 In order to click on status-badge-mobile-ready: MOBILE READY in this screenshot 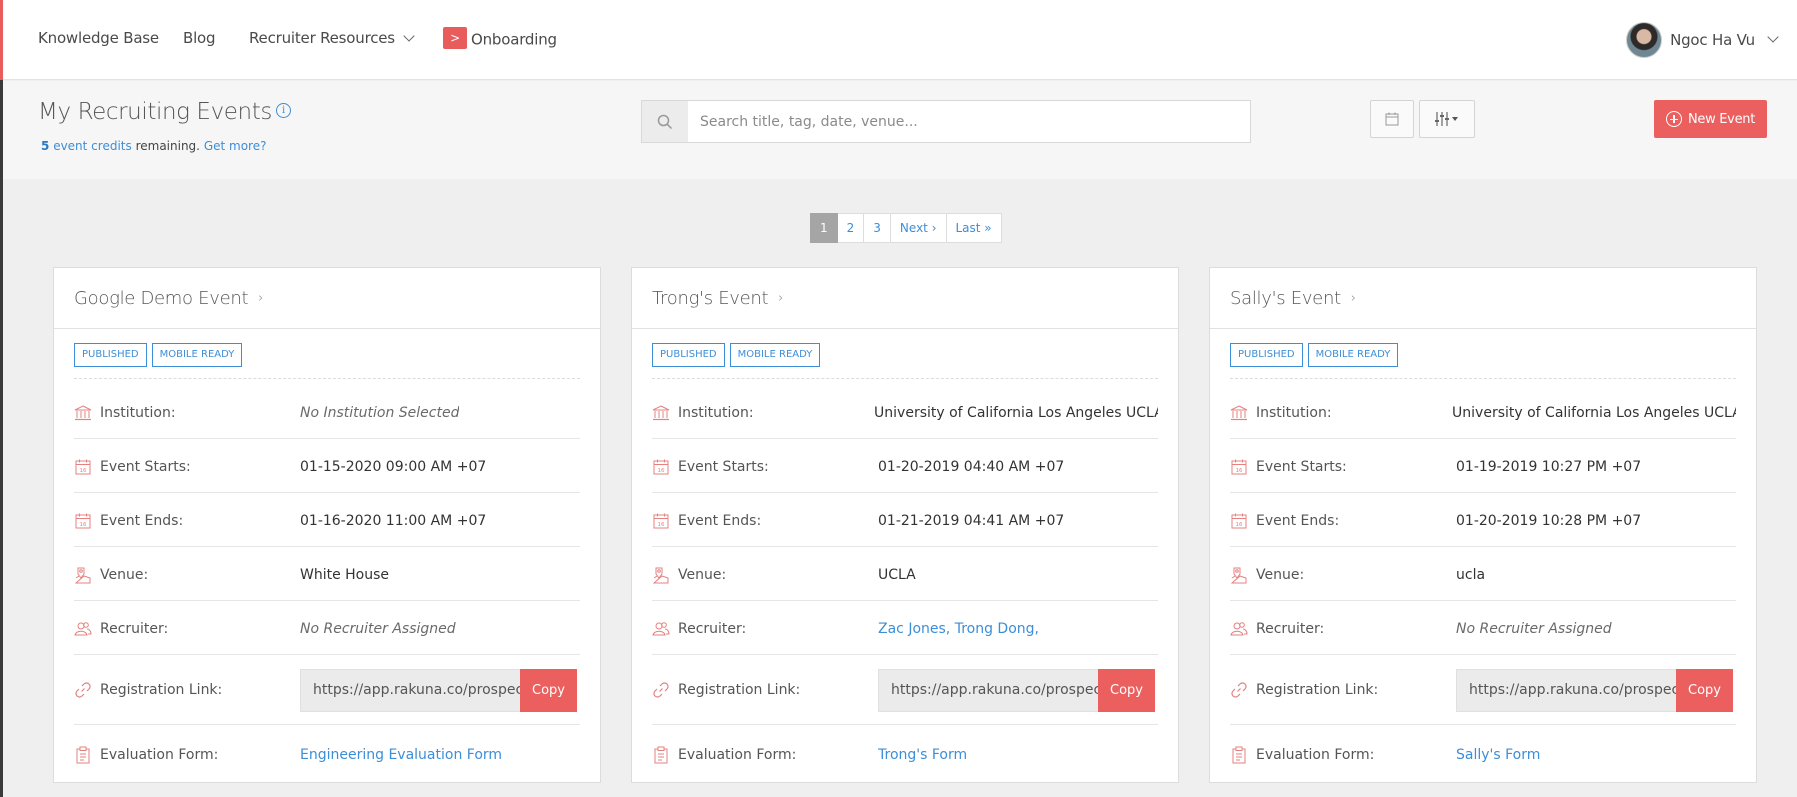, I will do `click(775, 355)`.